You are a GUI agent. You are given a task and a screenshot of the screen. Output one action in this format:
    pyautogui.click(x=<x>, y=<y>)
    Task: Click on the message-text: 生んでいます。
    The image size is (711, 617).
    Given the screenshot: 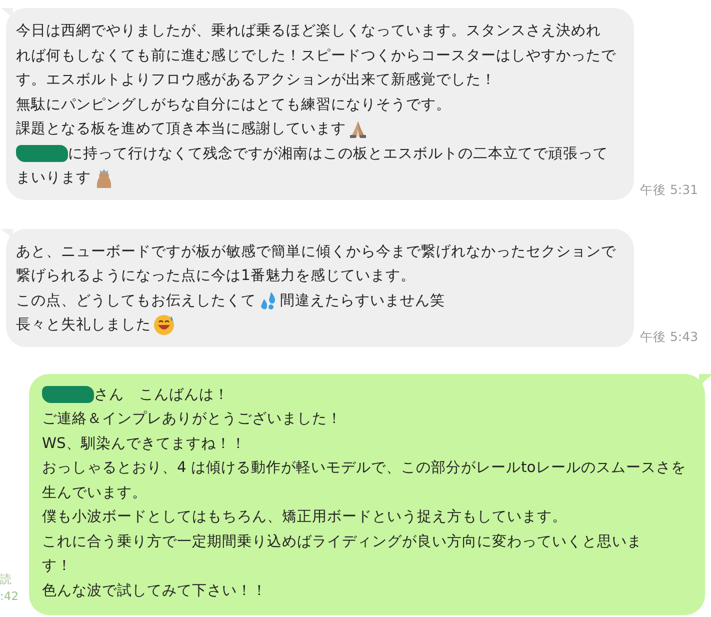 What is the action you would take?
    pyautogui.click(x=94, y=492)
    